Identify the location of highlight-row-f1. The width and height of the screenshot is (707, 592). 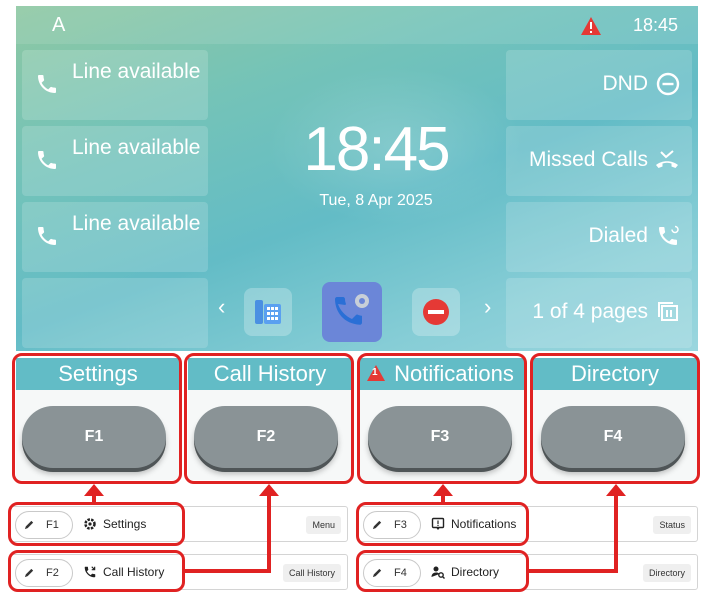
(96, 524).